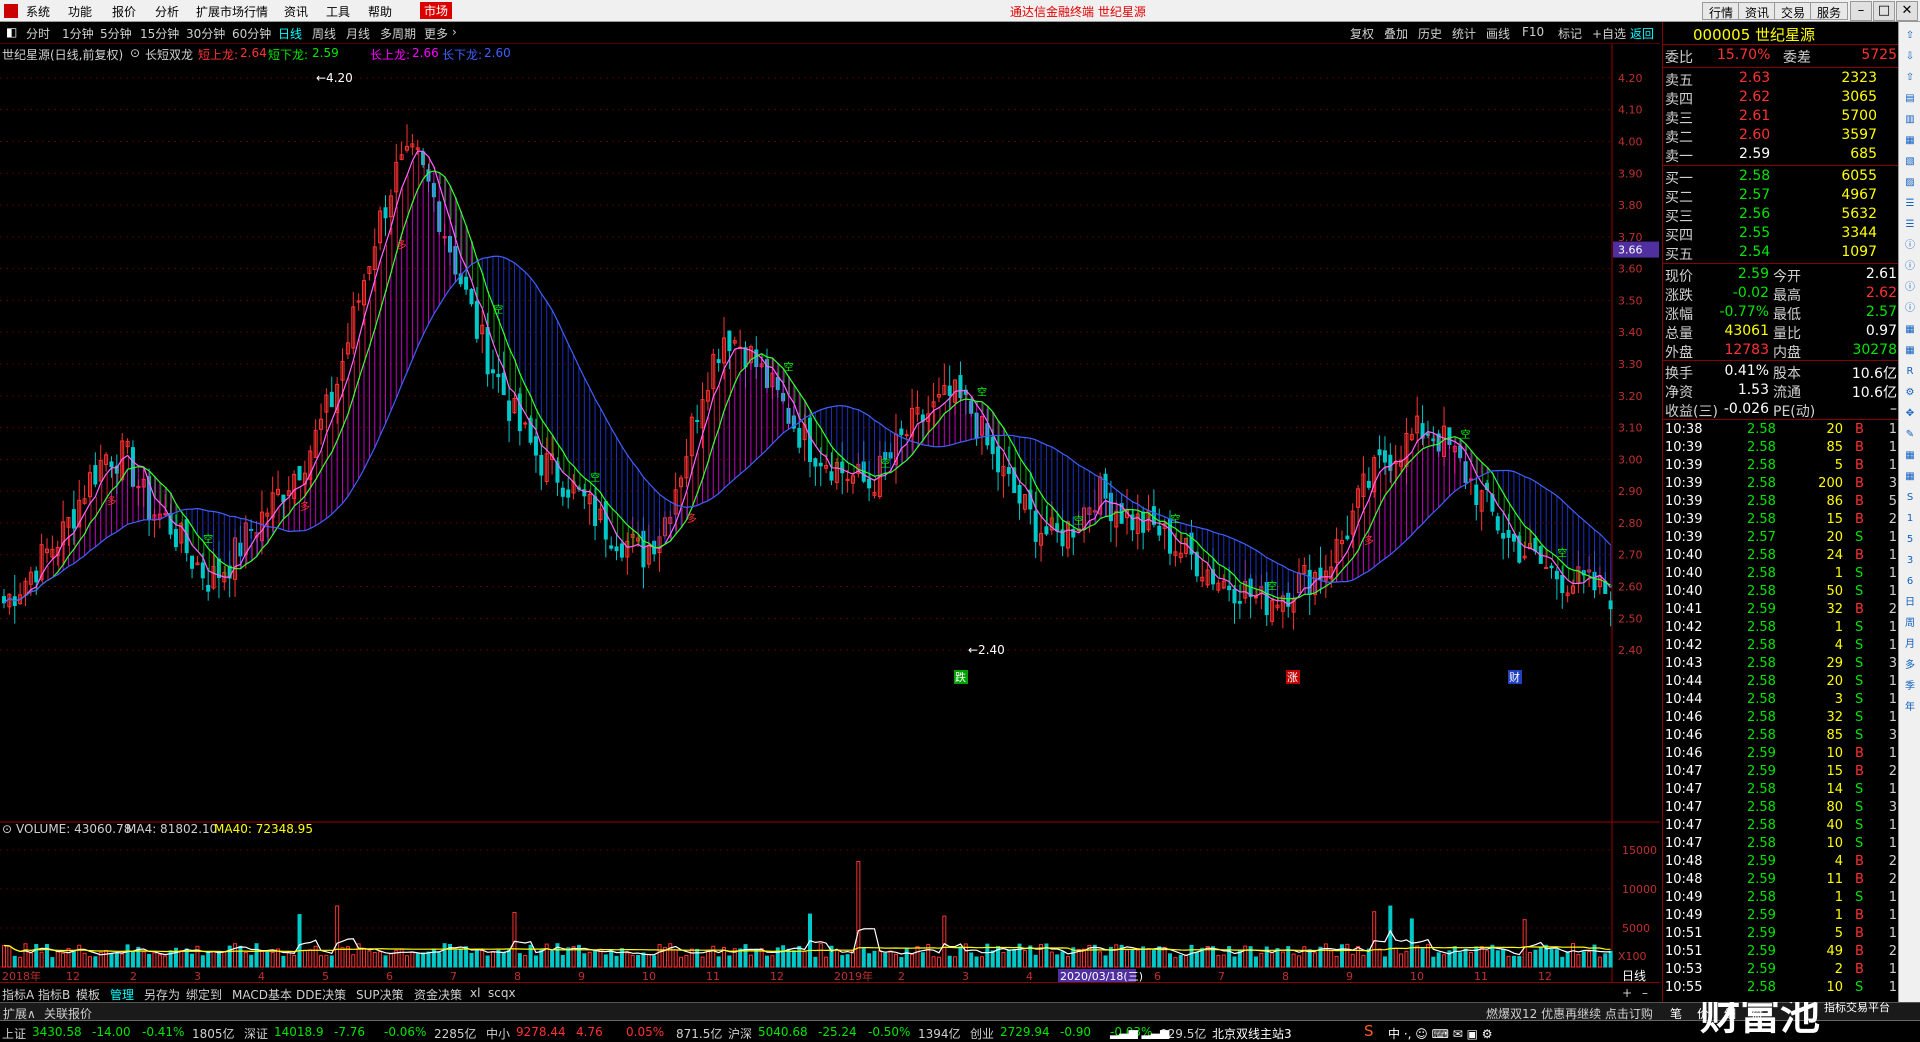 The image size is (1920, 1042). What do you see at coordinates (1910, 183) in the screenshot?
I see `chart-icon: ▨` at bounding box center [1910, 183].